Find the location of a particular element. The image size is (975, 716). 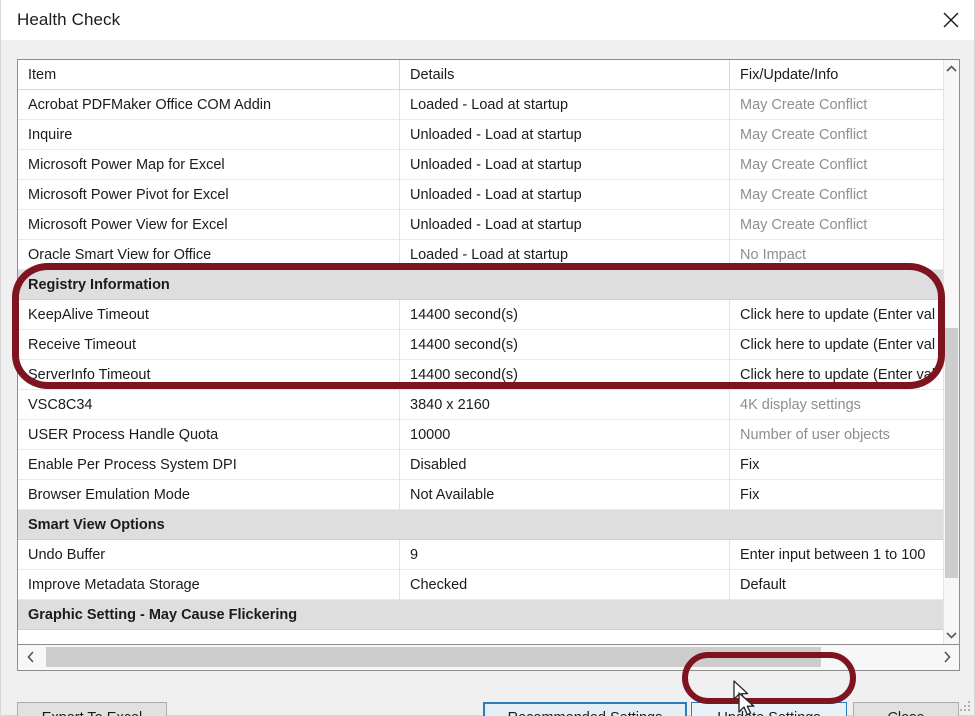

cell-fix-update-info: 4K display settings is located at coordinates (836, 405).